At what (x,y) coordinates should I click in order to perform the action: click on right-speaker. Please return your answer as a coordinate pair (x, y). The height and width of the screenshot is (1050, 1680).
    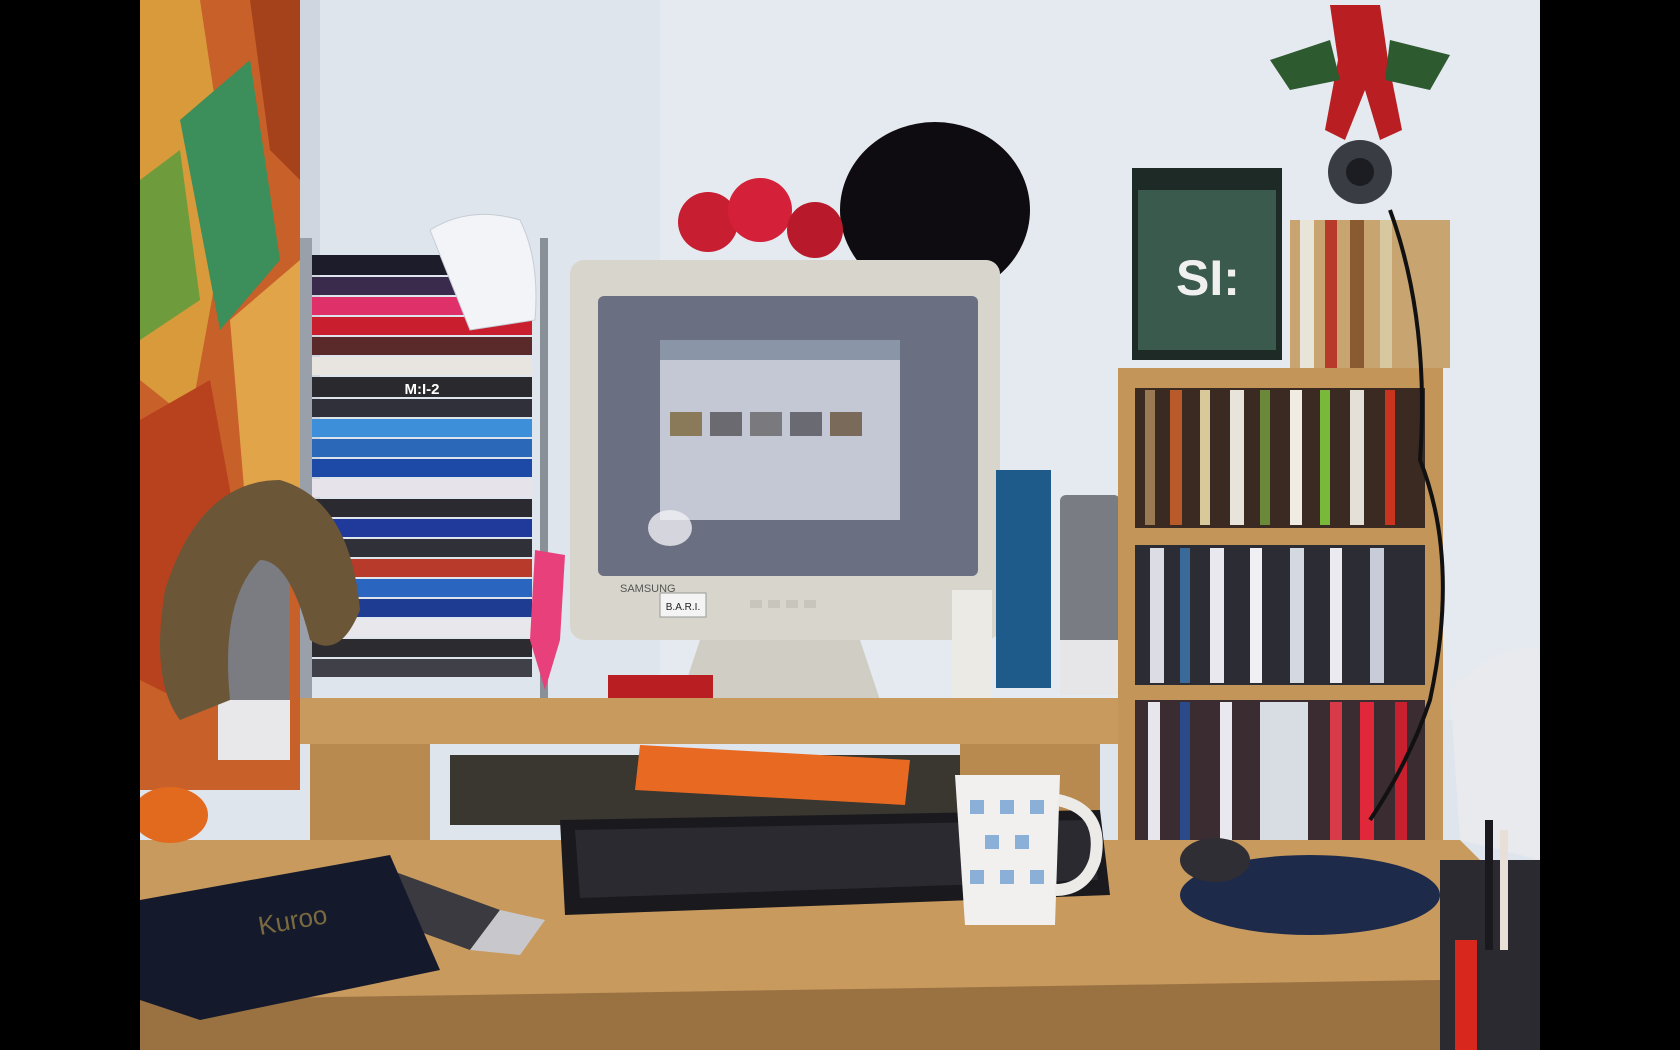
    Looking at the image, I should click on (1090, 595).